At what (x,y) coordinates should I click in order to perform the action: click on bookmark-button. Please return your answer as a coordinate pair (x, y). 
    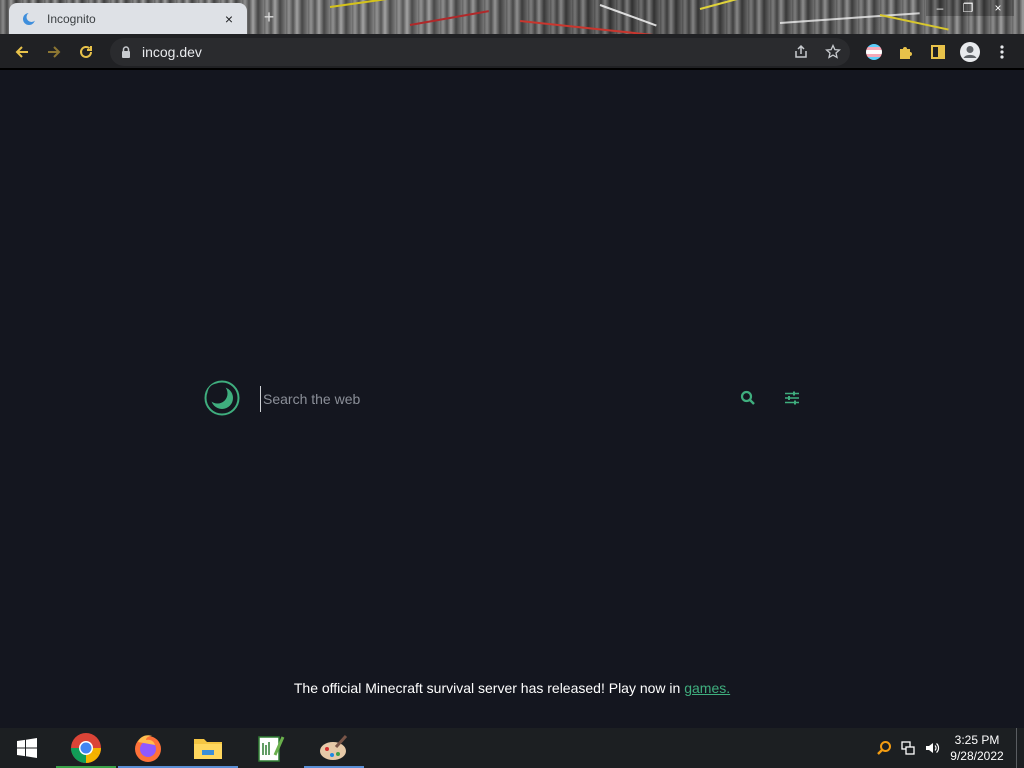
    Looking at the image, I should click on (833, 52).